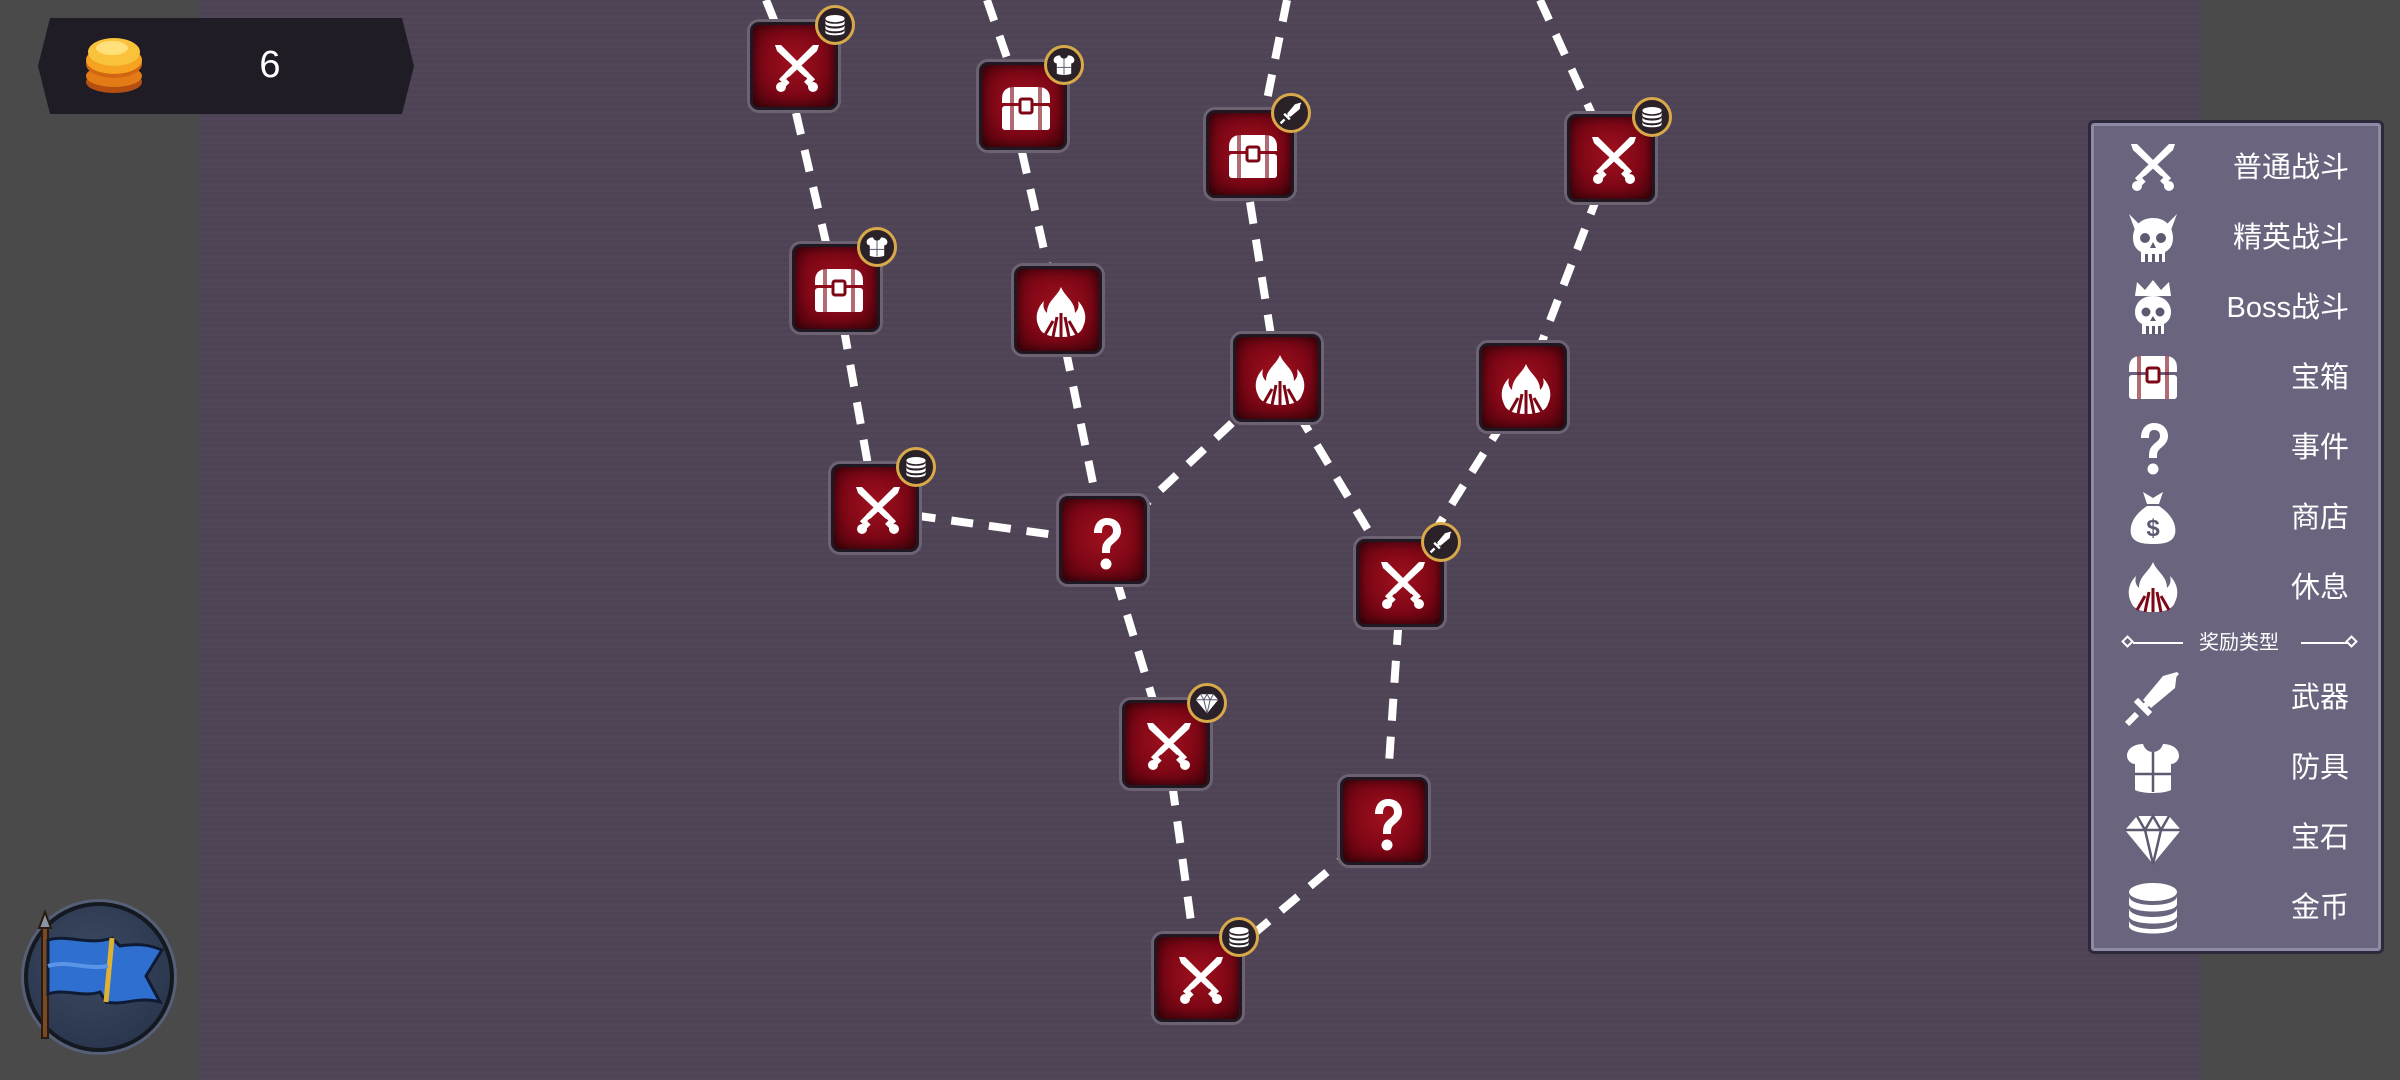 The height and width of the screenshot is (1080, 2400). Describe the element at coordinates (2239, 838) in the screenshot. I see `legend-item: 宝石` at that location.